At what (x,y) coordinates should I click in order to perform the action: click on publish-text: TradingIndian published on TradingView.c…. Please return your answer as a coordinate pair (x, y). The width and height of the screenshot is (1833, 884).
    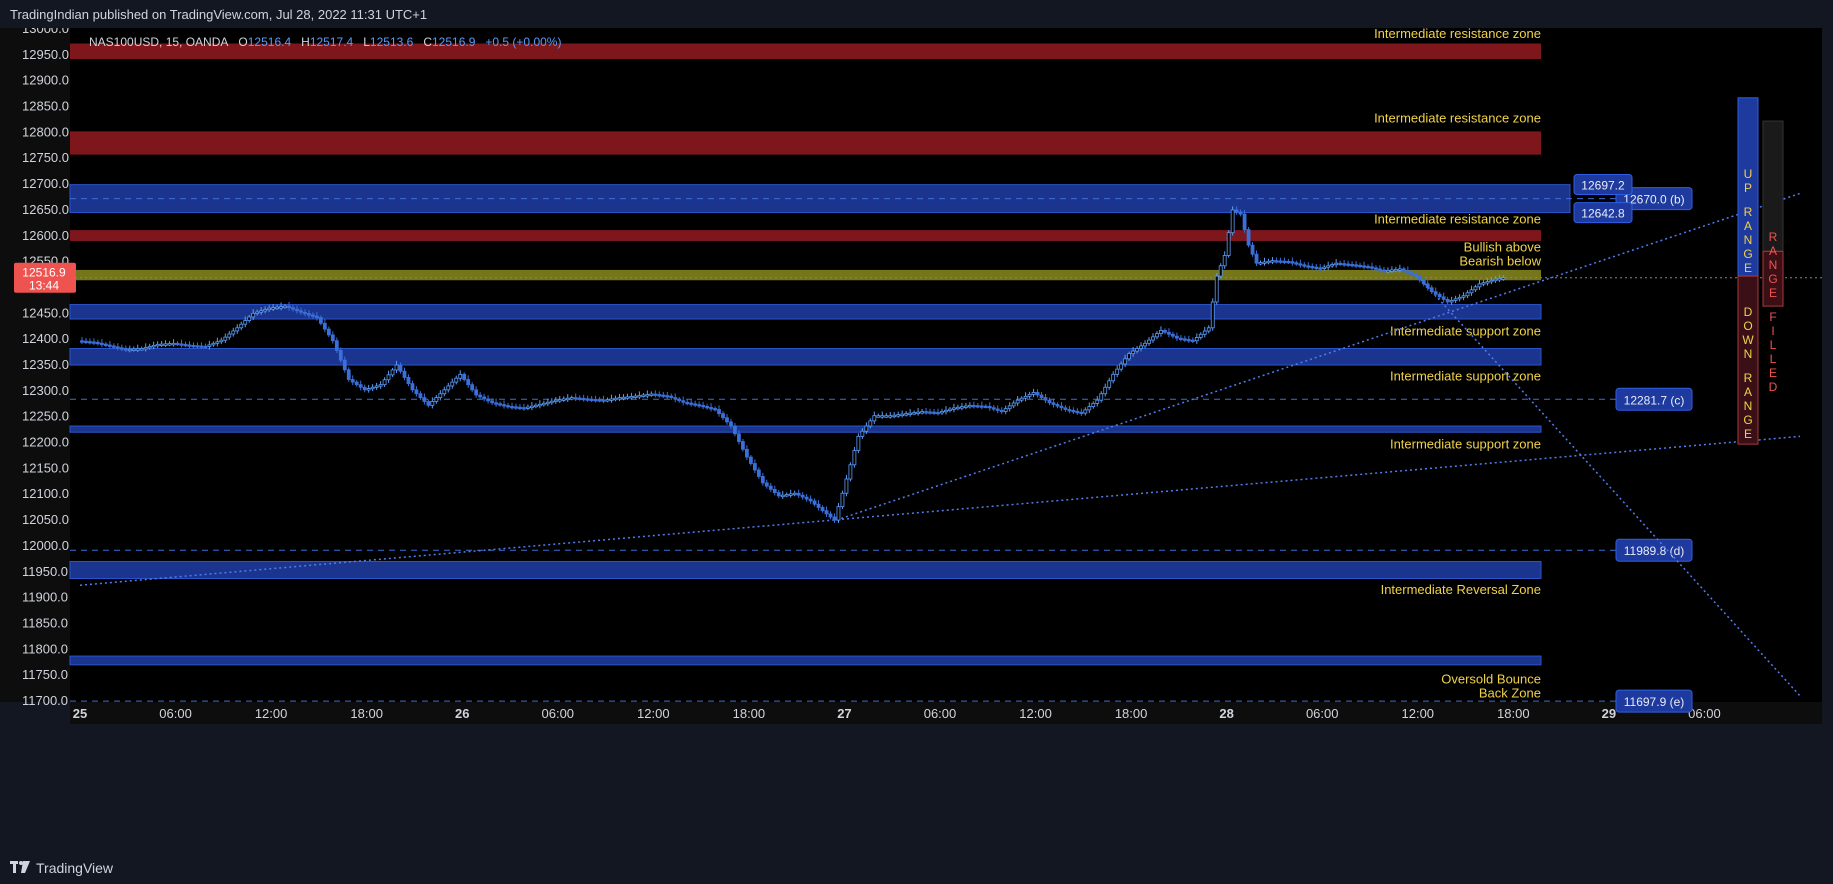
    Looking at the image, I should click on (219, 14).